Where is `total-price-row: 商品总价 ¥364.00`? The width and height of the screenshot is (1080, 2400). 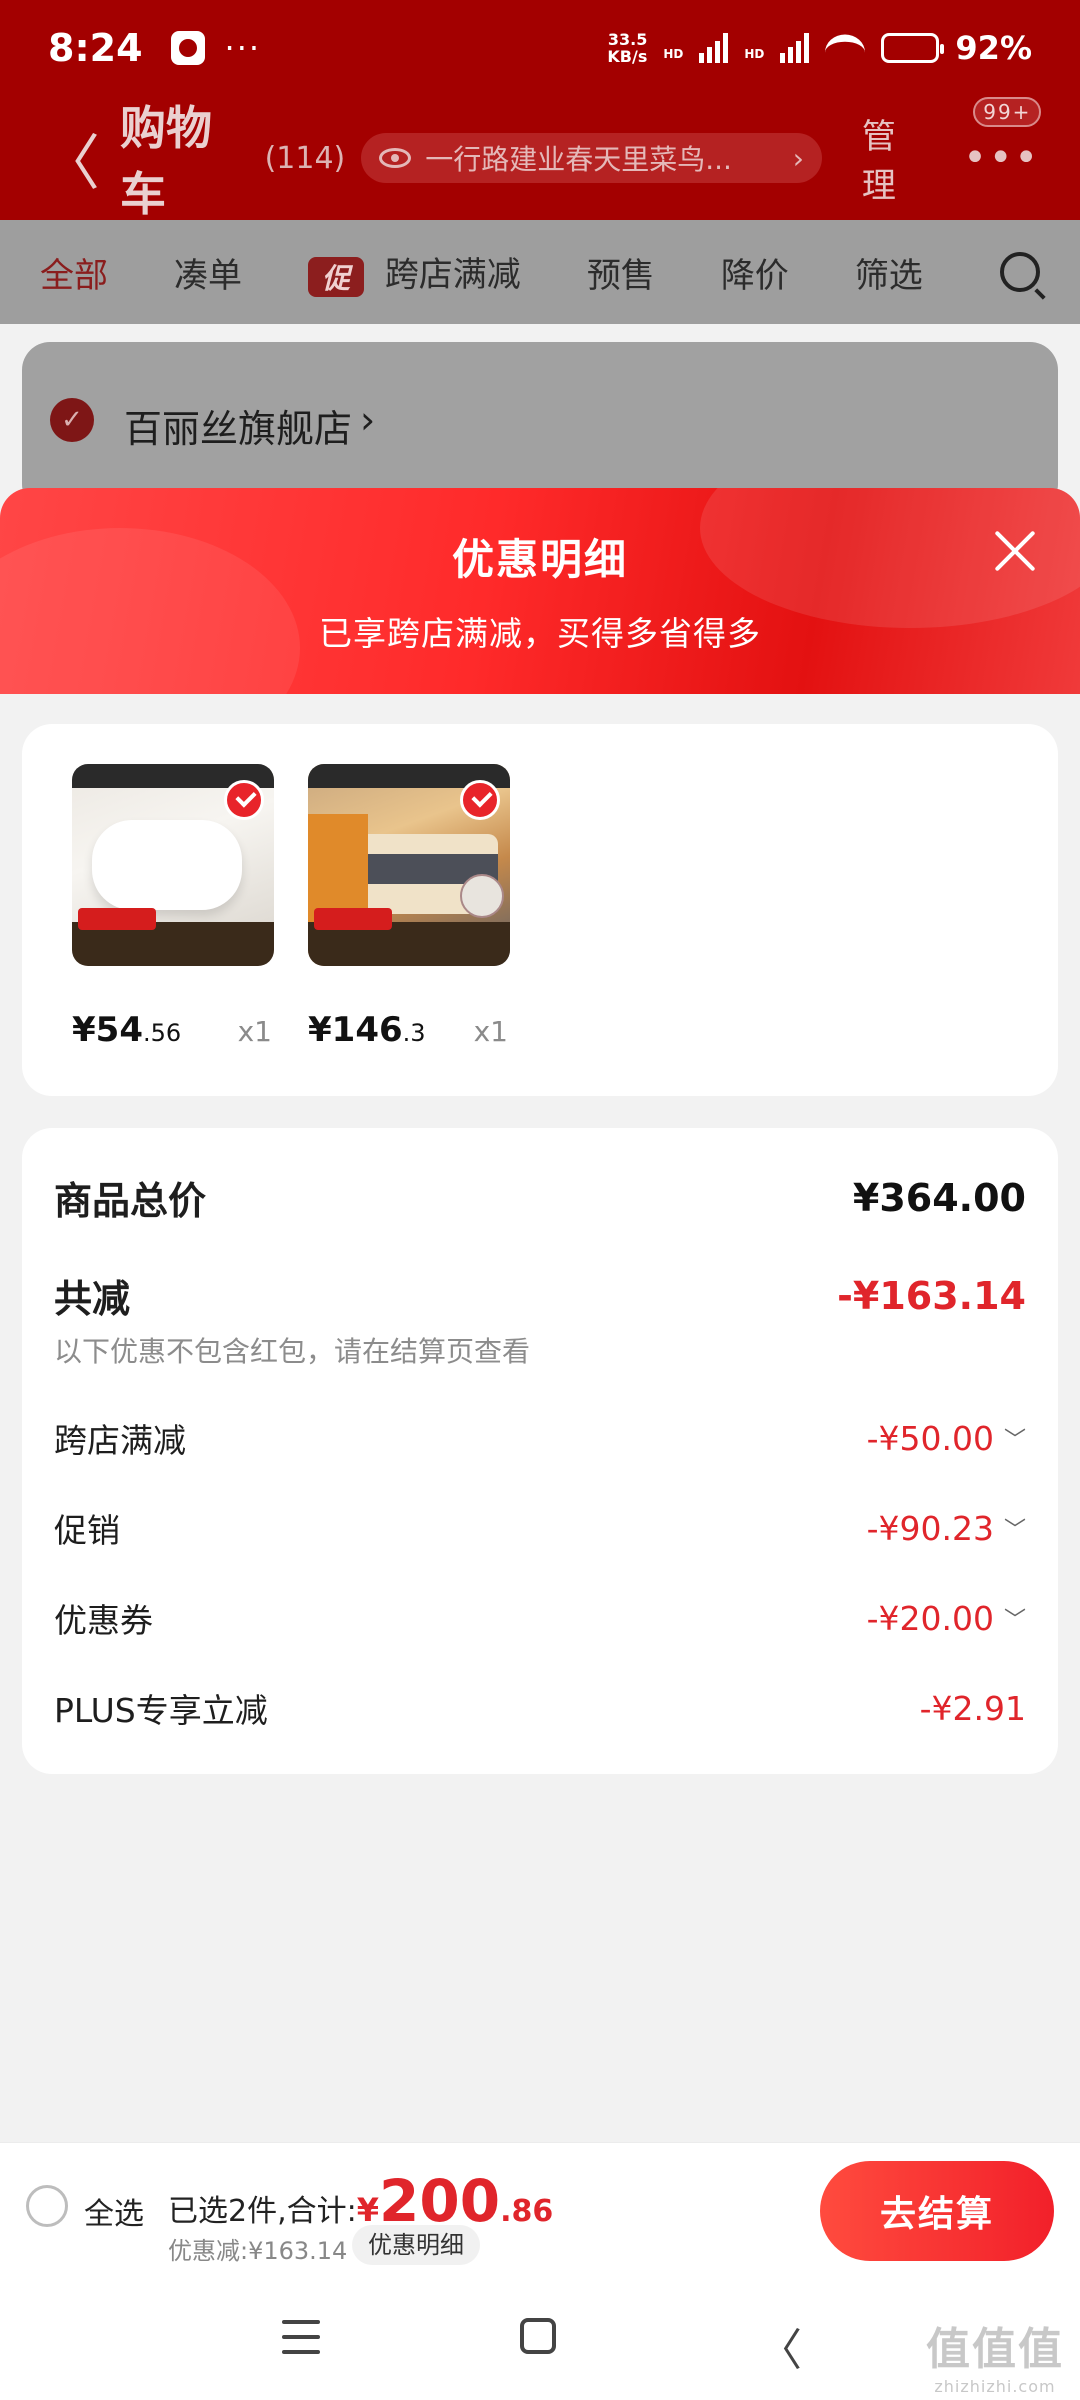
total-price-row: 商品总价 ¥364.00 is located at coordinates (540, 1197).